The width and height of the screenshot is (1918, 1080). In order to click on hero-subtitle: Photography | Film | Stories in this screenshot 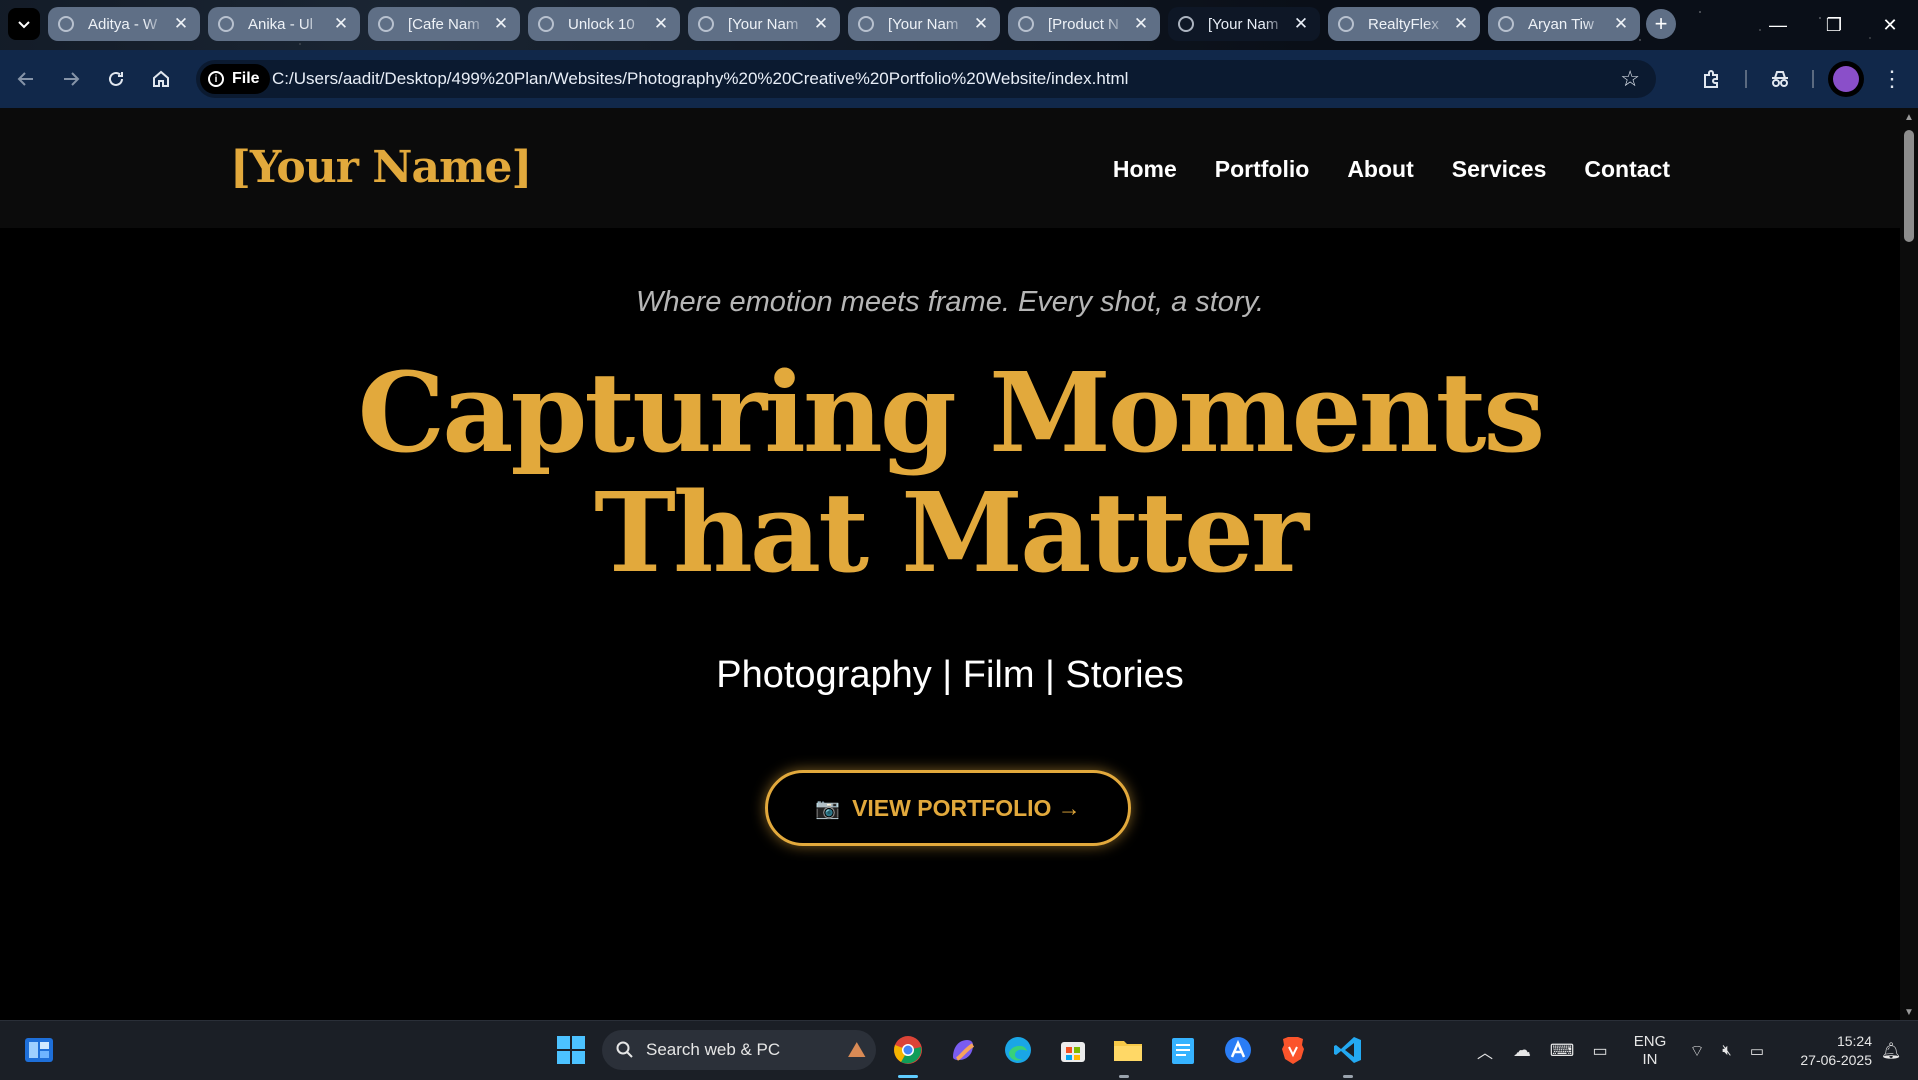, I will do `click(950, 675)`.